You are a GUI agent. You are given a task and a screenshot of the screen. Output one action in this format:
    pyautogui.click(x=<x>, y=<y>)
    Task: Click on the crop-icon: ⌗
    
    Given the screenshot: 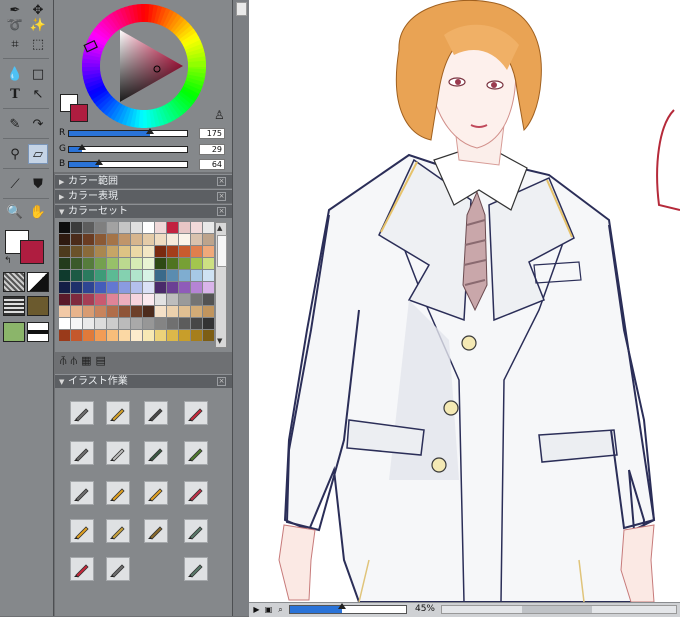 What is the action you would take?
    pyautogui.click(x=15, y=44)
    